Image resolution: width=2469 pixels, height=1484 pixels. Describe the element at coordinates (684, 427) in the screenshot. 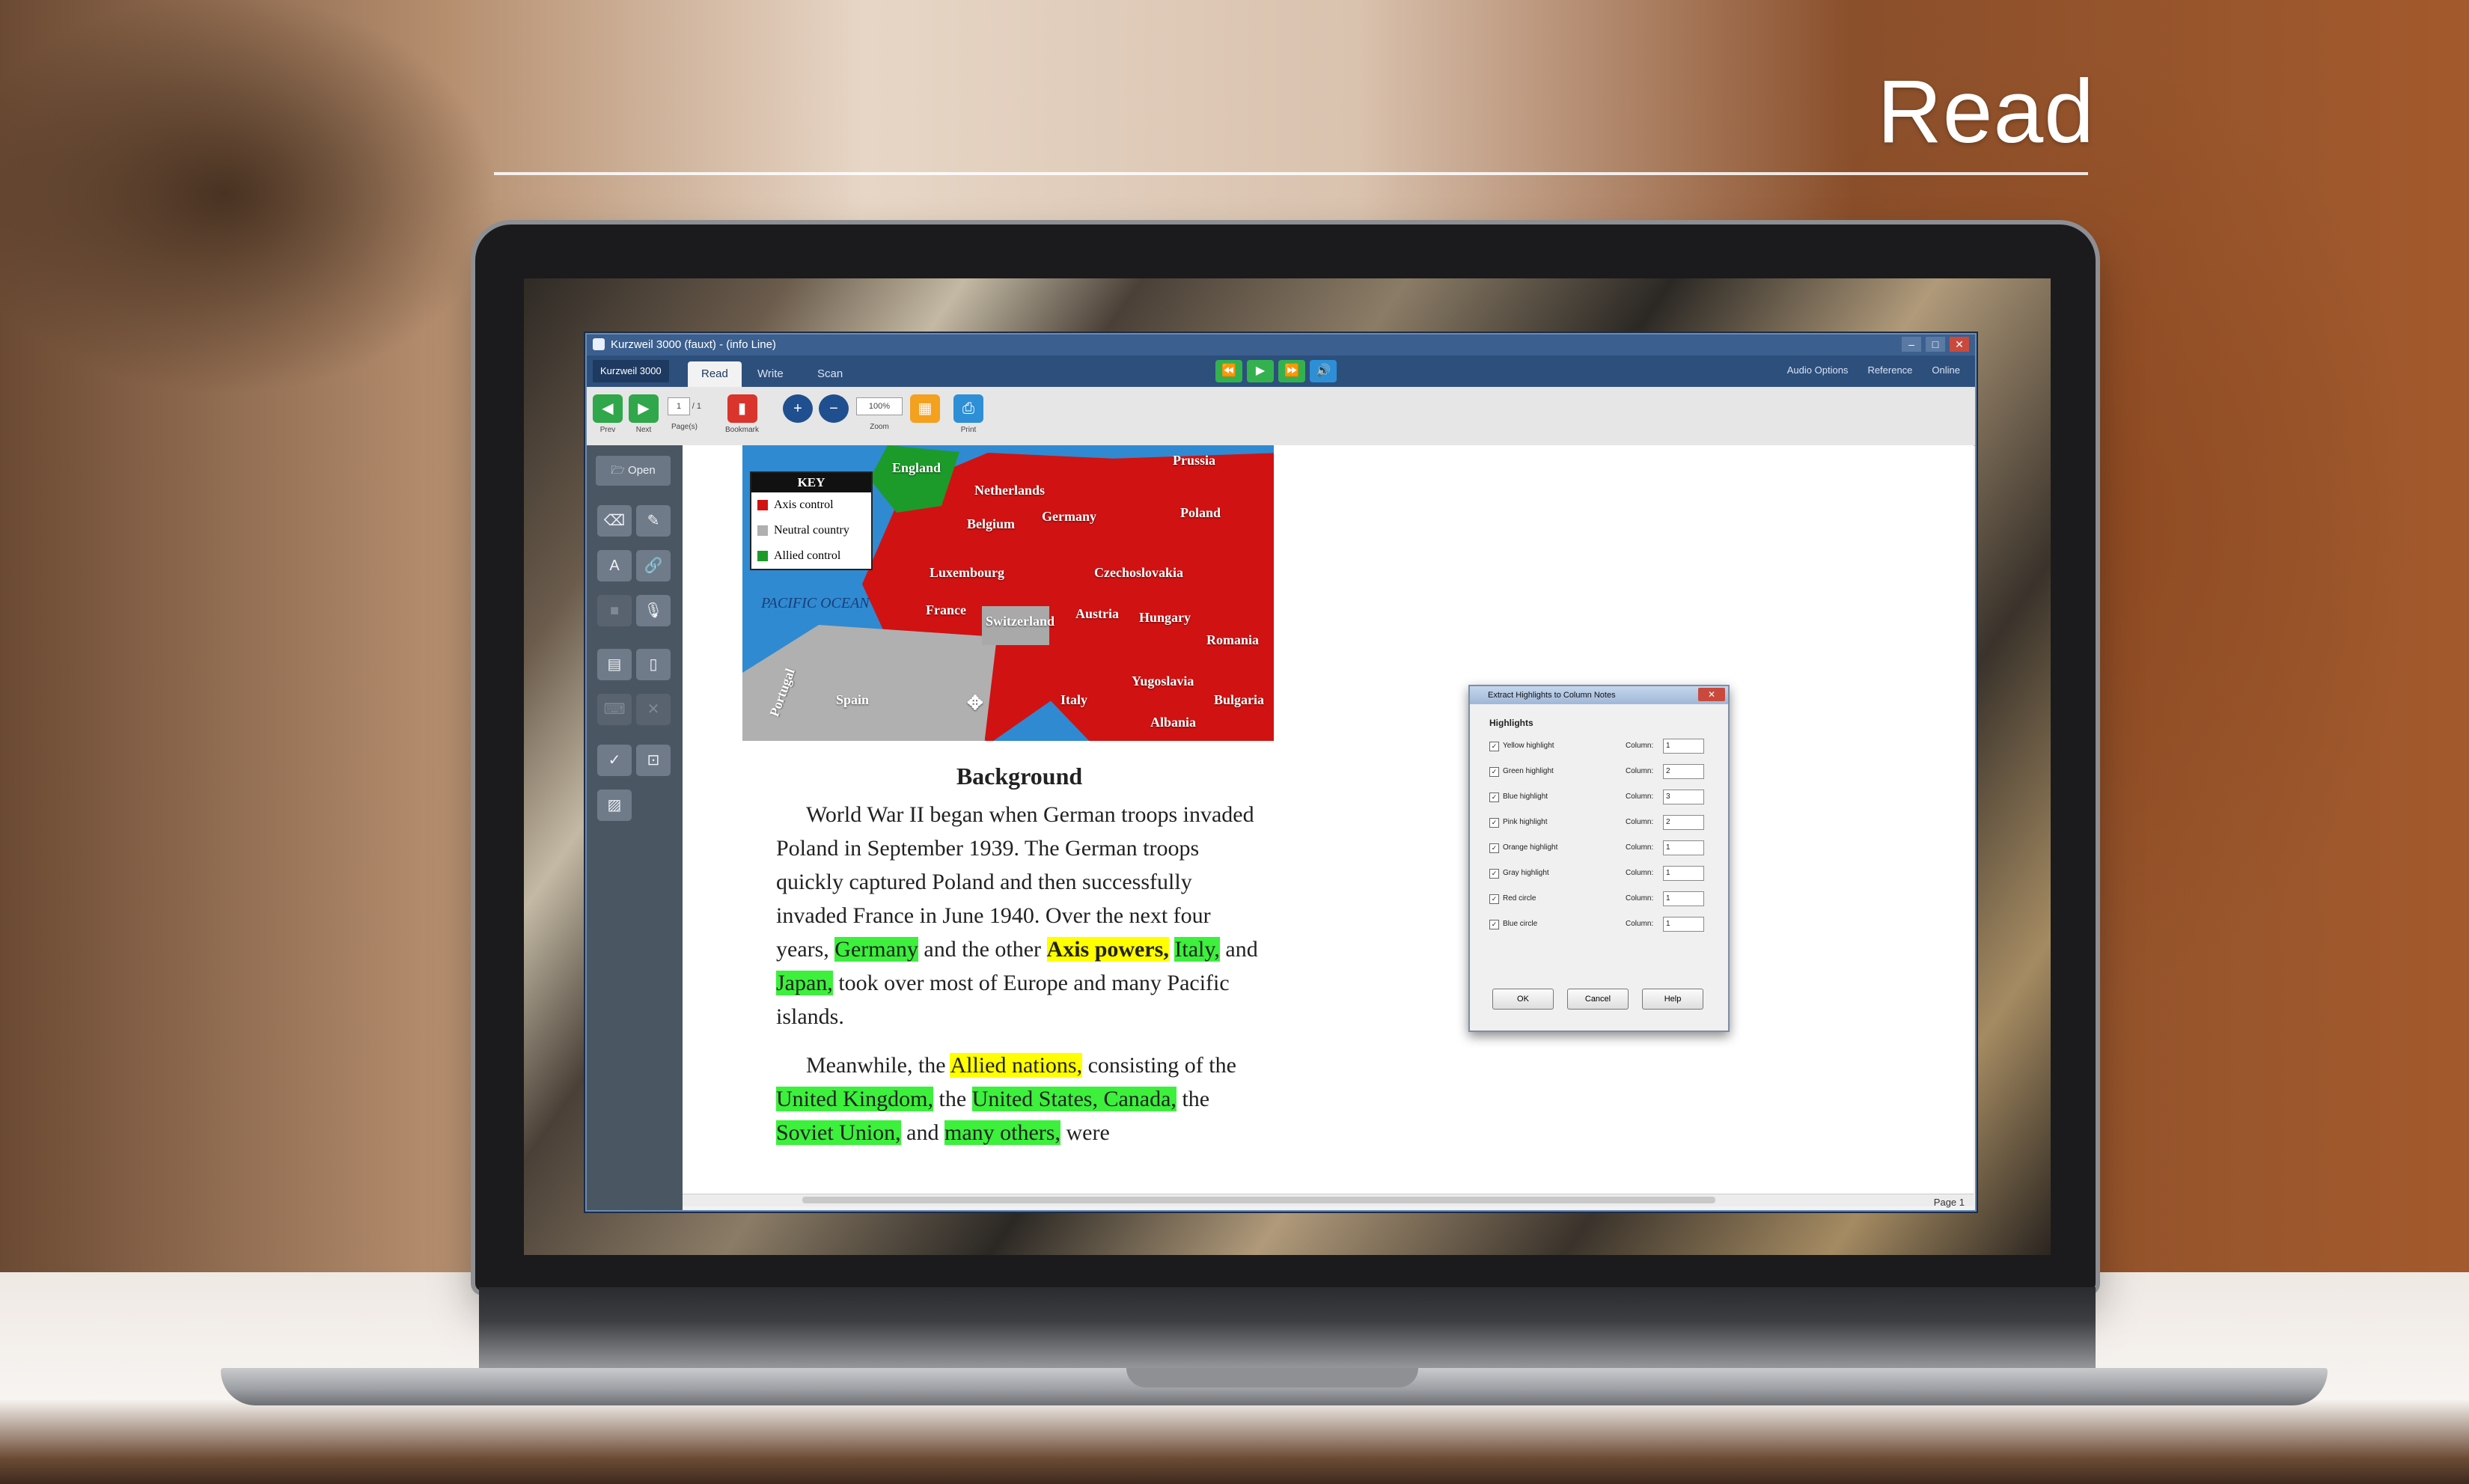

I see `pages-label: Page(s)` at that location.